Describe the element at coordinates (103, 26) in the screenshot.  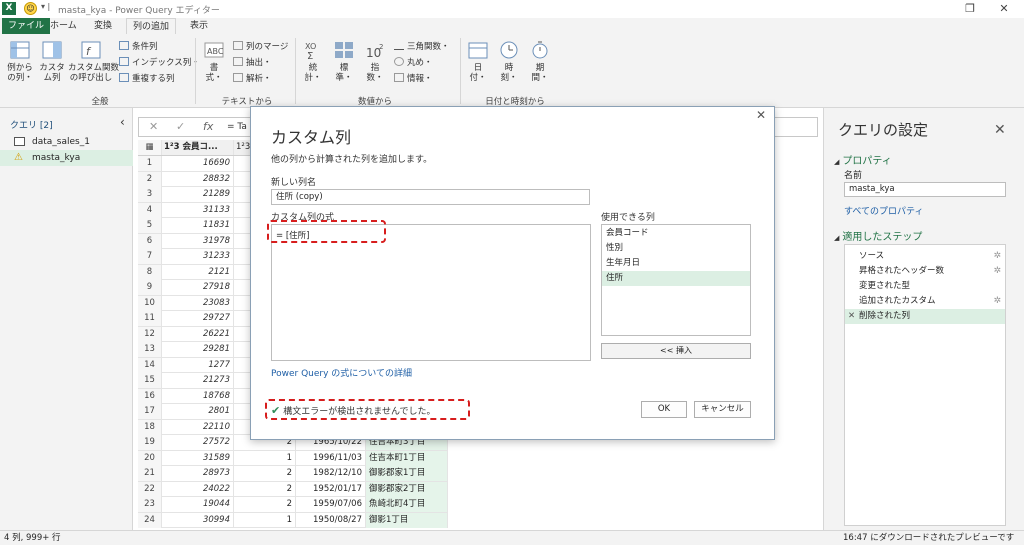
I see `tab-transform: 変換` at that location.